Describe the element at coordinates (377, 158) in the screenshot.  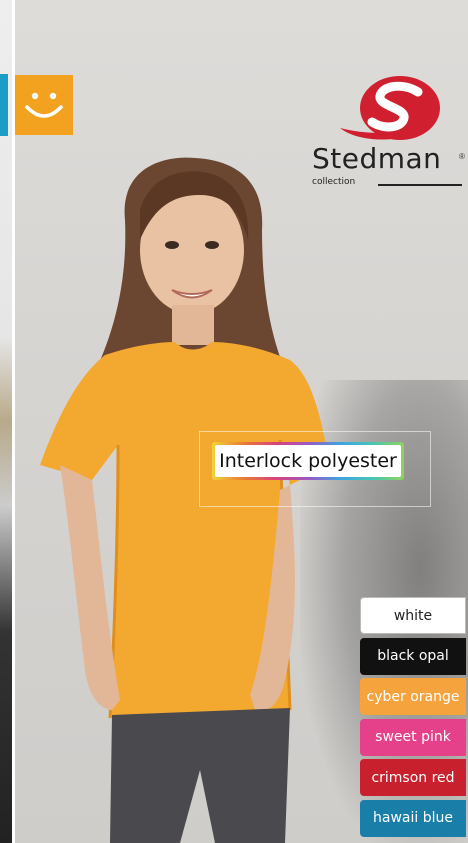
I see `brand-name: Stedman` at that location.